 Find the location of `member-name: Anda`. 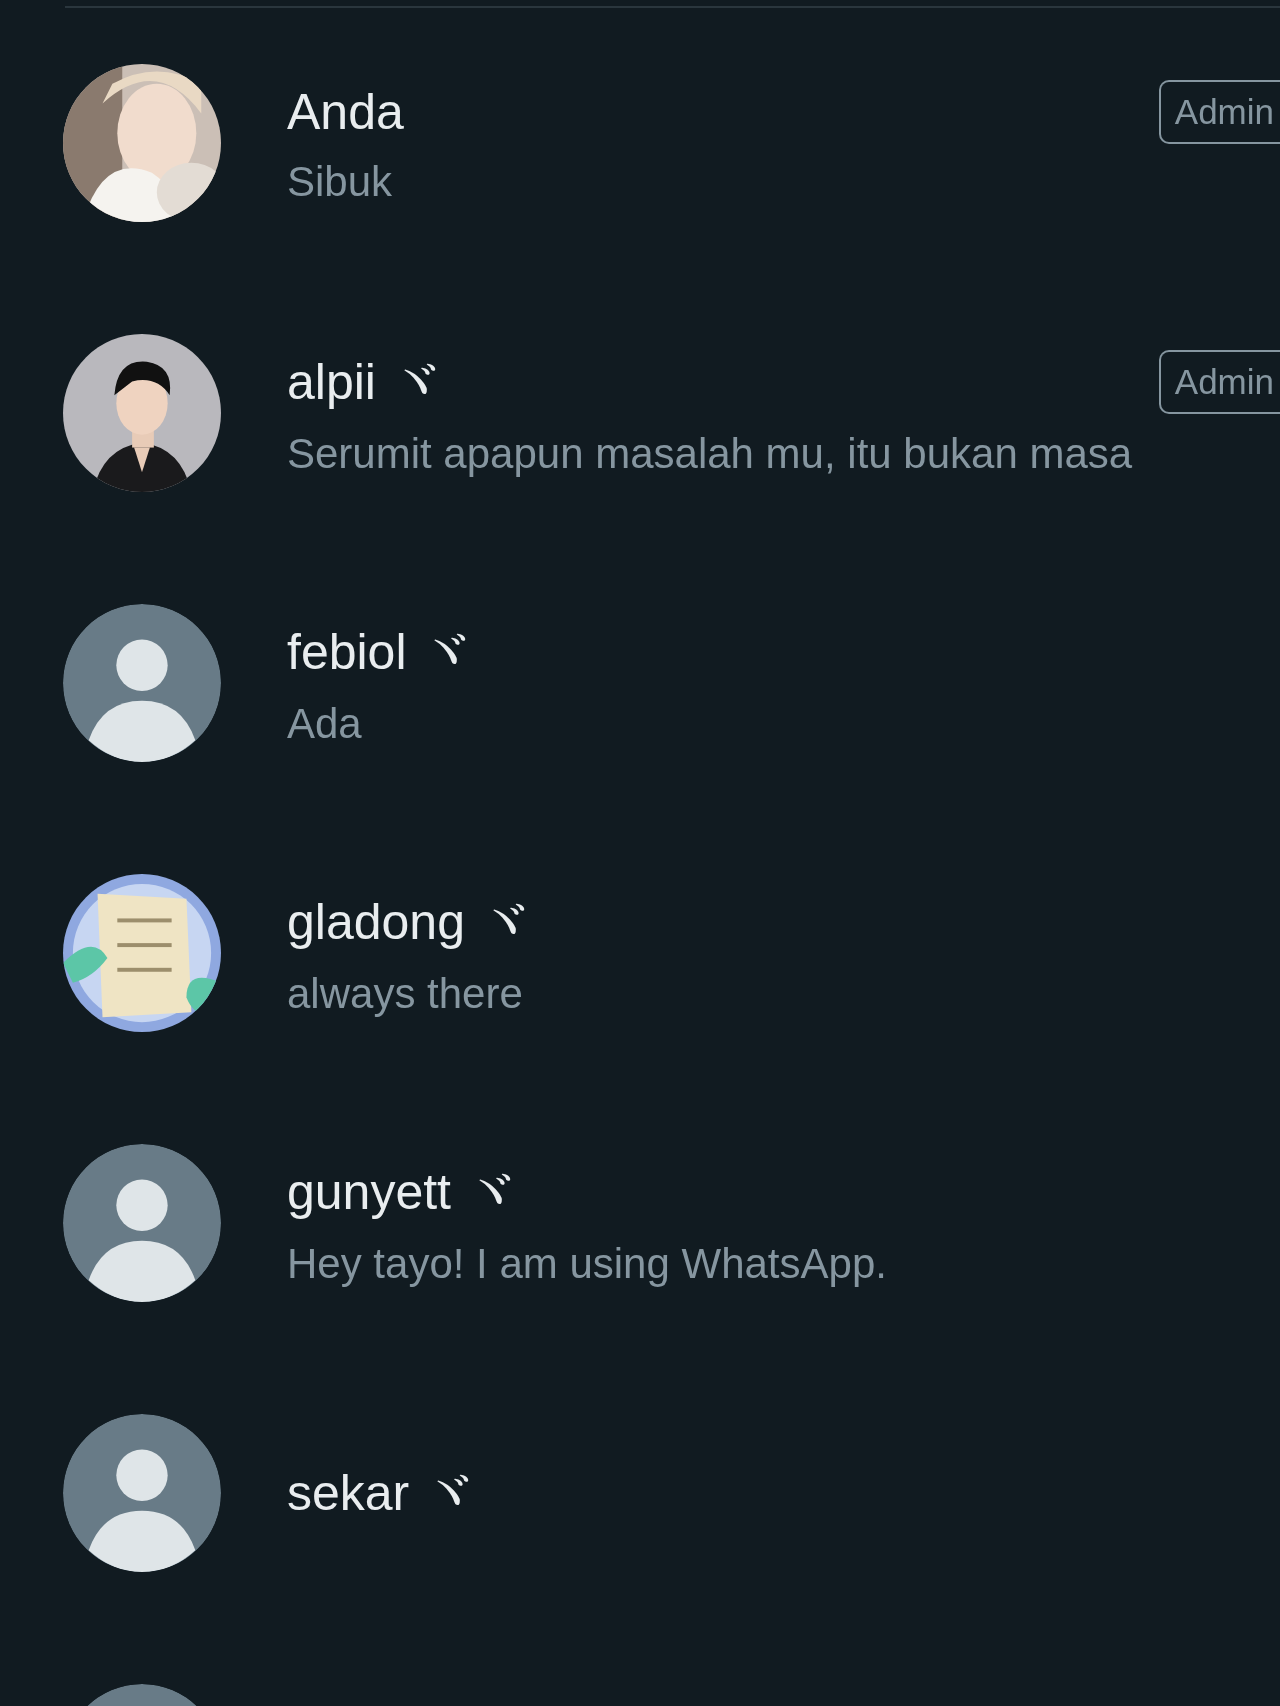

member-name: Anda is located at coordinates (346, 112).